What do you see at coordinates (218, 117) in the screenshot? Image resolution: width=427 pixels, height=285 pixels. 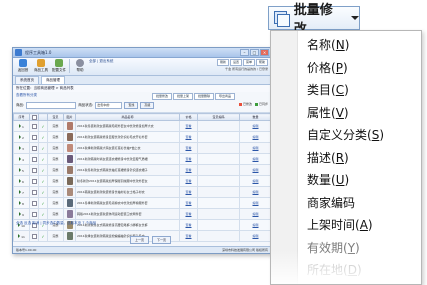 I see `column-header: 宝贝编码` at bounding box center [218, 117].